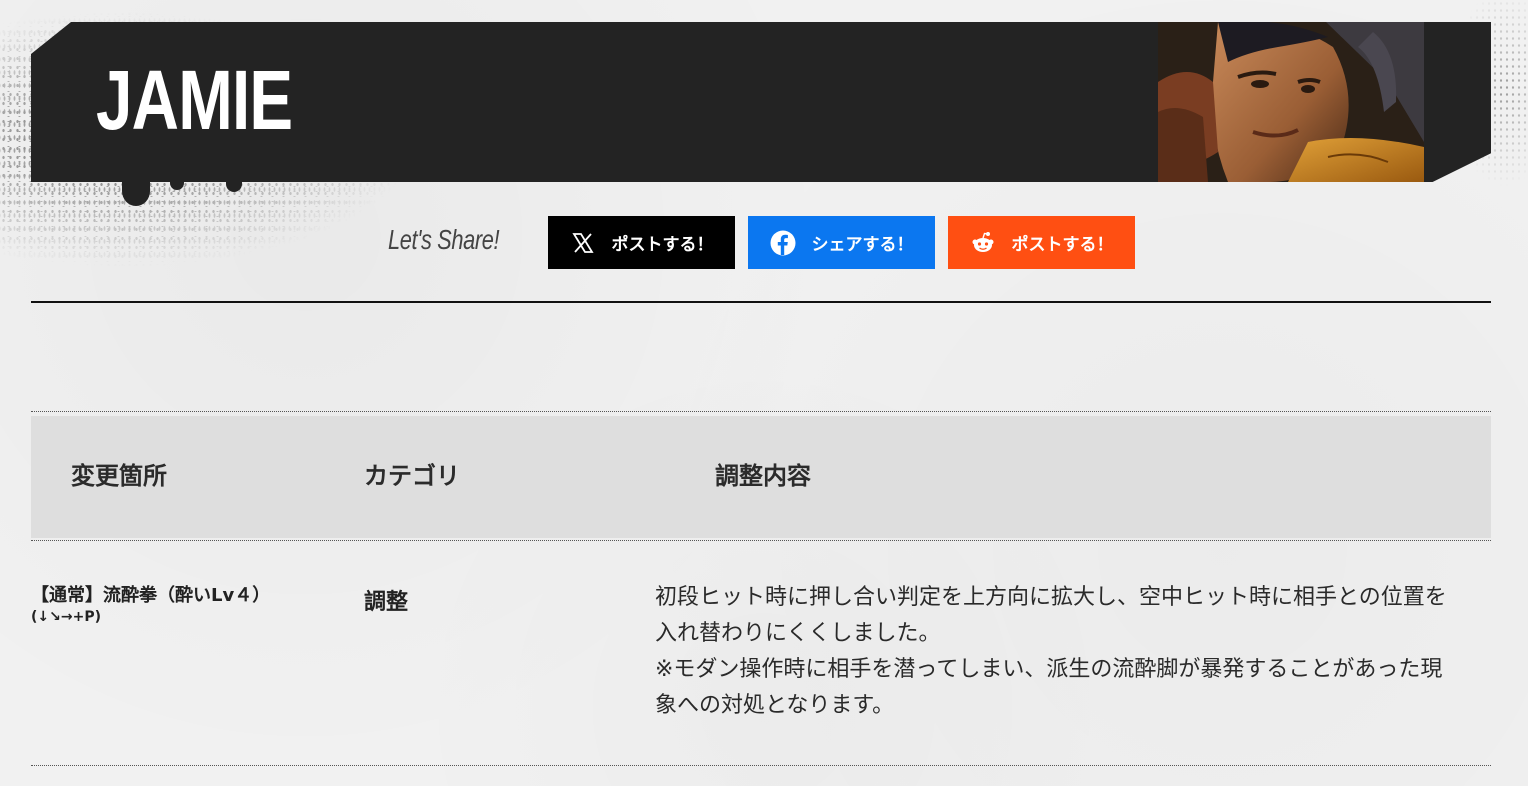 The height and width of the screenshot is (786, 1528). What do you see at coordinates (412, 476) in the screenshot?
I see `header-category: カテゴリ` at bounding box center [412, 476].